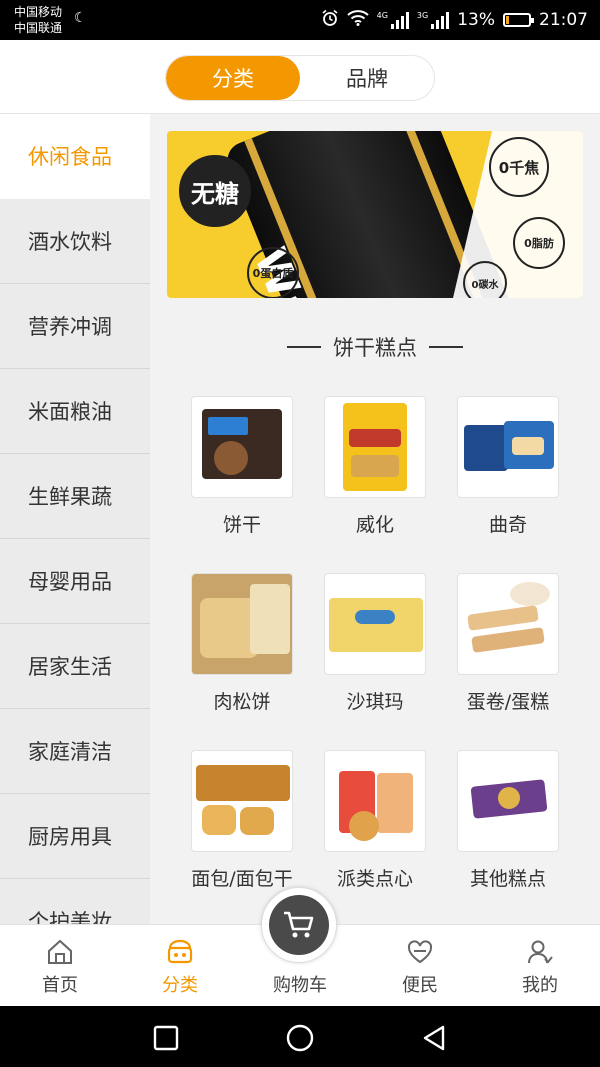 Image resolution: width=600 pixels, height=1067 pixels. Describe the element at coordinates (393, 20) in the screenshot. I see `signal-icon-1: 4G` at that location.